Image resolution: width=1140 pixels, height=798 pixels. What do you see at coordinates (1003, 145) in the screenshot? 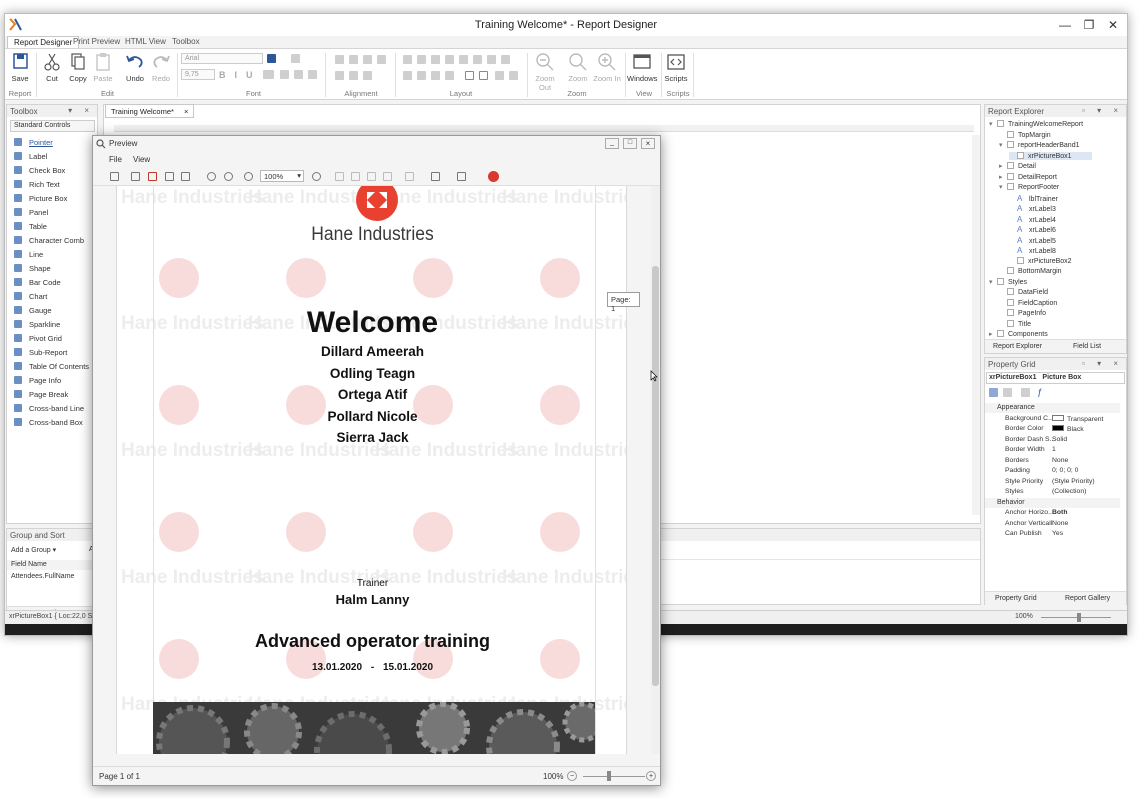
I see `tree-toggle-icon: ▾` at bounding box center [1003, 145].